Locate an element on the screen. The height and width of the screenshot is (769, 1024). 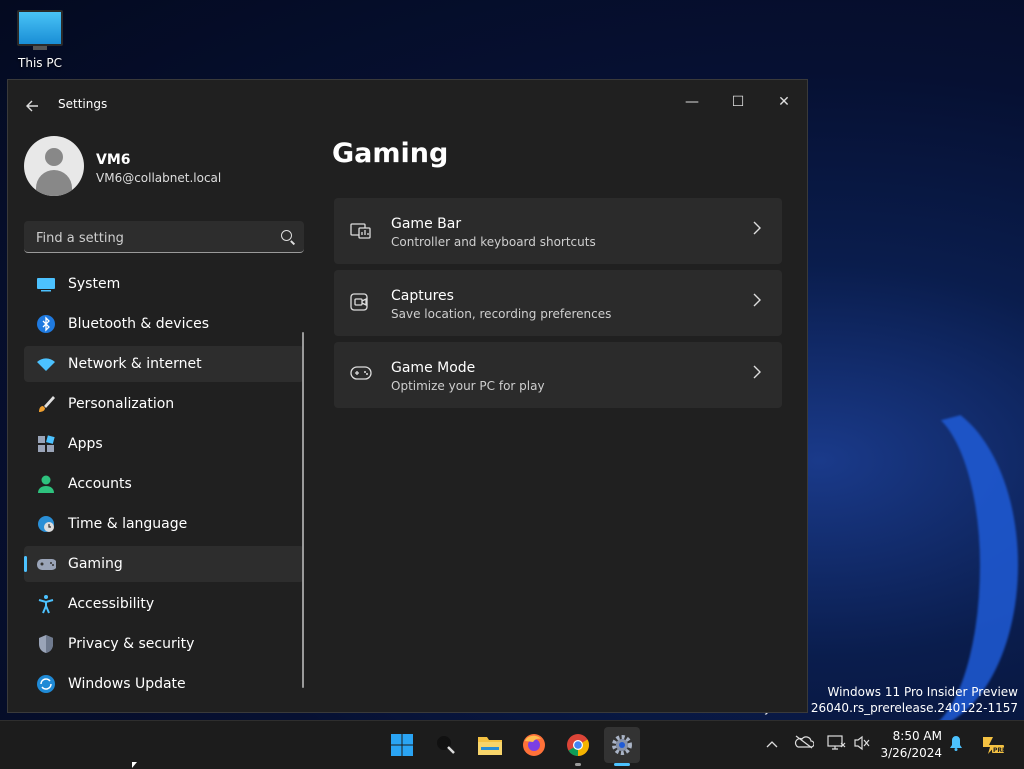
active-indicator is located at coordinates (622, 764).